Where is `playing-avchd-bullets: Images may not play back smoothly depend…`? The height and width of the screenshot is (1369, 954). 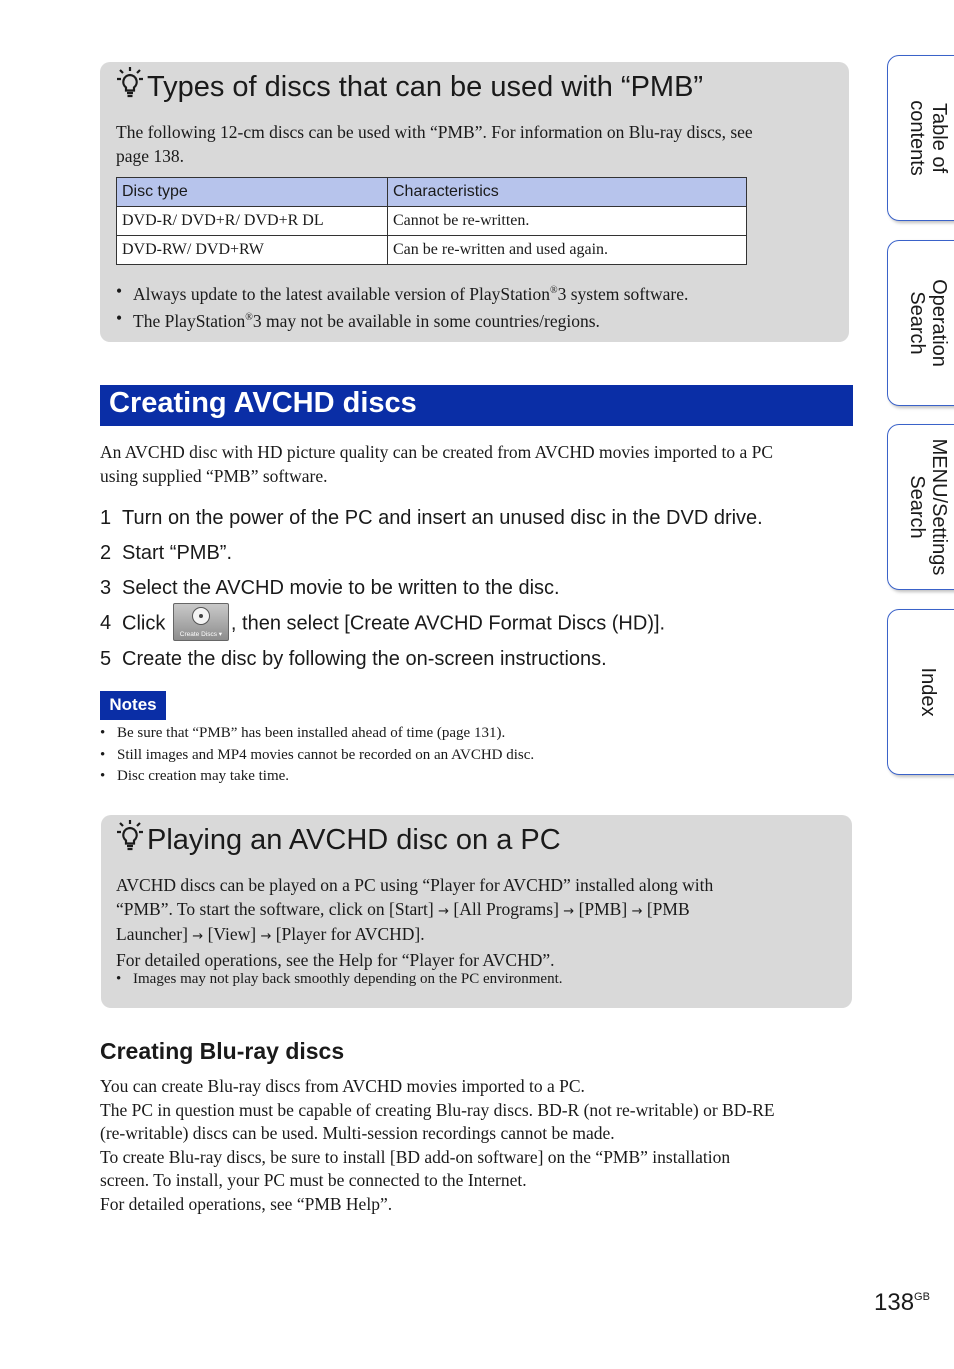
playing-avchd-bullets: Images may not play back smoothly depend… is located at coordinates (339, 980).